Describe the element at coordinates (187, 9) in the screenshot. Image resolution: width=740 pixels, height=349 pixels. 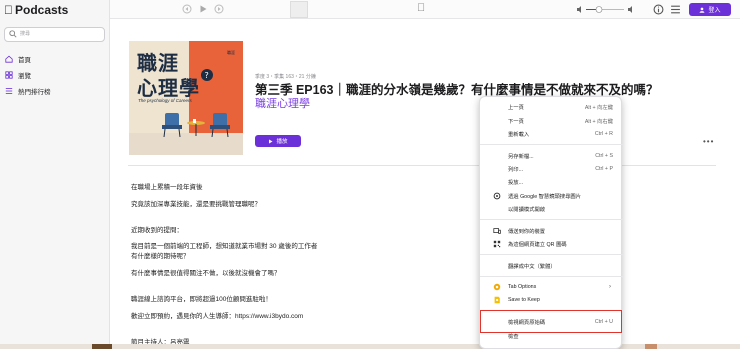
I see `skip-back-icon` at that location.